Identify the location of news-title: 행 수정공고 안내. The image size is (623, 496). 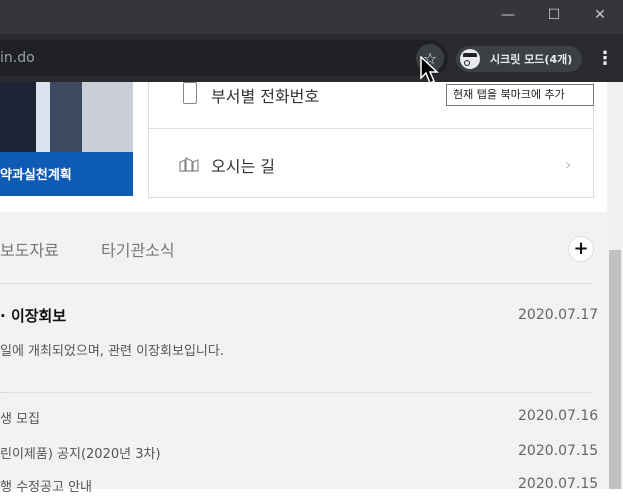
(46, 487).